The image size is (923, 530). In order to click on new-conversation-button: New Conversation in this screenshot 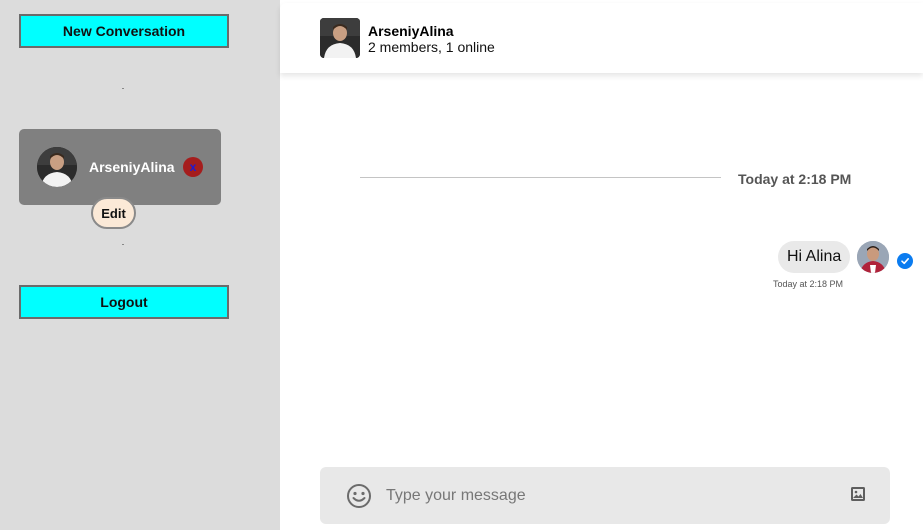, I will do `click(124, 31)`.